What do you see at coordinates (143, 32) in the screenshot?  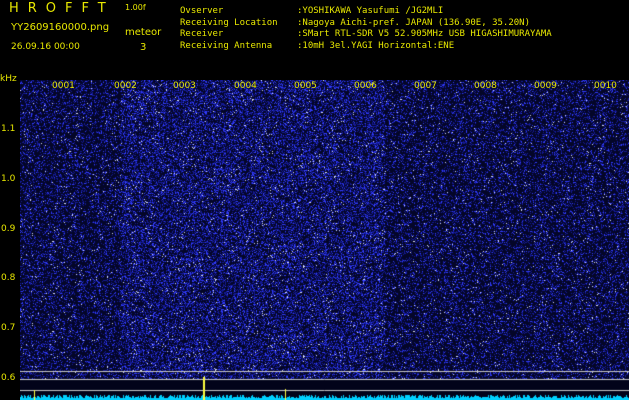 I see `meteor-label: meteor` at bounding box center [143, 32].